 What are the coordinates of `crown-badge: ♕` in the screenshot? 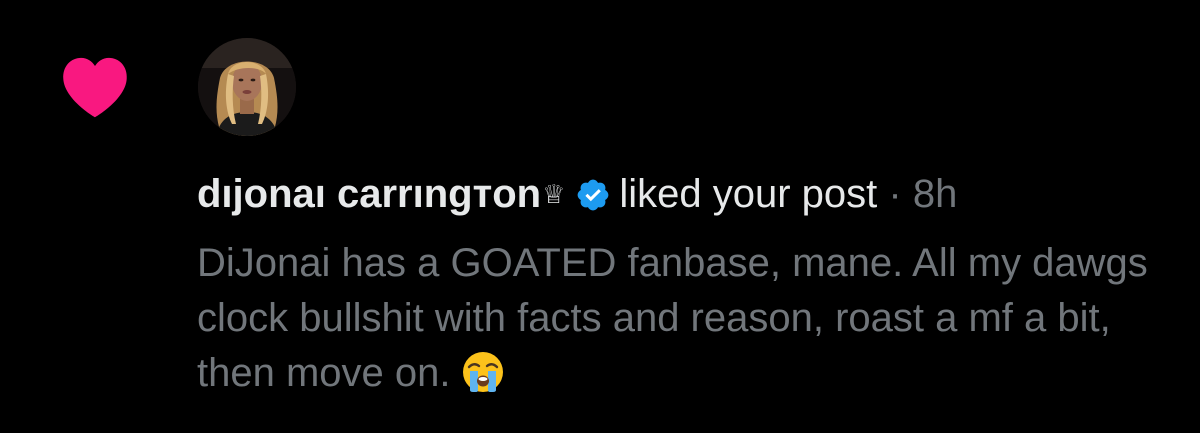 It's located at (554, 194).